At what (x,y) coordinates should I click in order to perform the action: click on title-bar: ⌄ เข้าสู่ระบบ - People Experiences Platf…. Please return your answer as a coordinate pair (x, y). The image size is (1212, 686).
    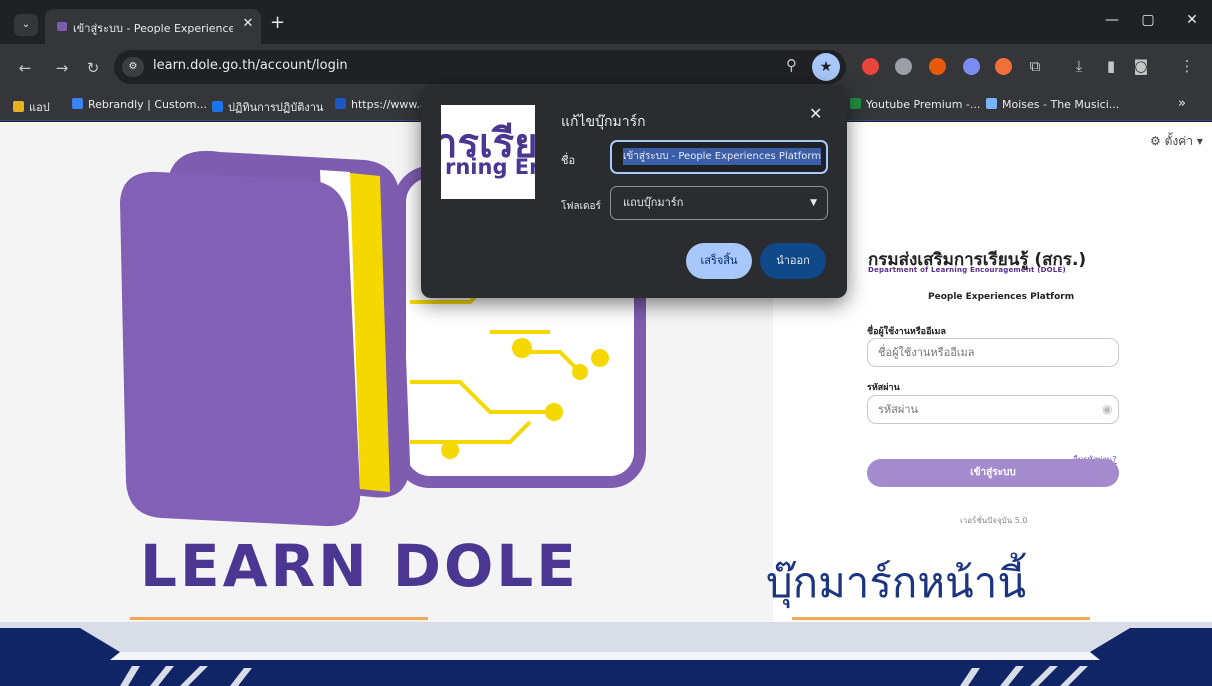
    Looking at the image, I should click on (606, 22).